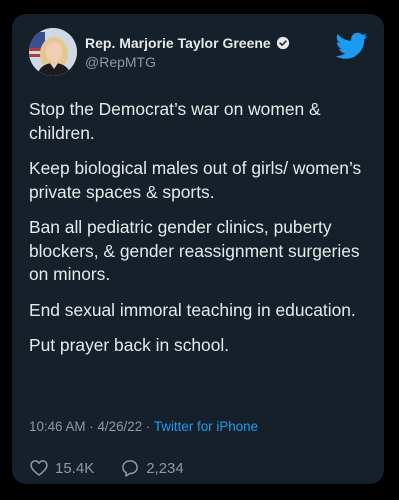 This screenshot has width=399, height=500. I want to click on author-name-row: Rep. Marjorie Taylor Greene, so click(187, 43).